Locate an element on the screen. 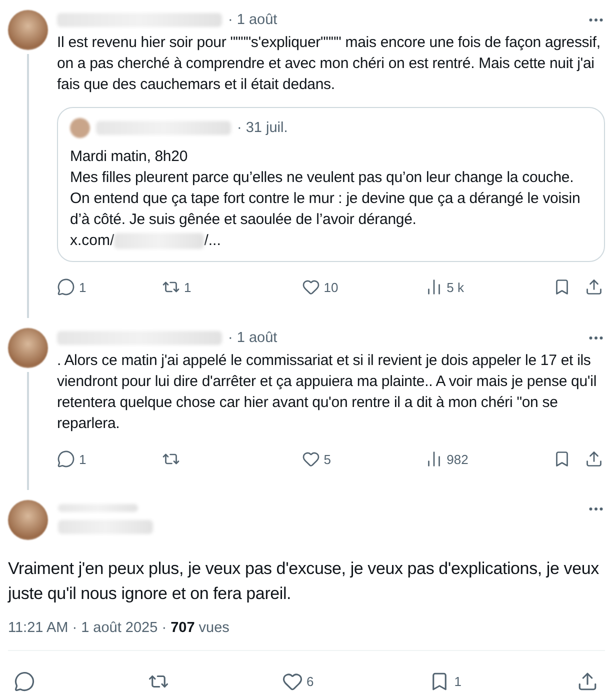  quoted-text: Mardi matin, 8h20 Mes filles pleurent parce qu’elles ne veulent pas qu’on leur change la couche. On entend que ça tape fort contre le mur : je devine que ça a dérangé le voisin d’à côté. Je suis gênée et saoulée de l’avoir dérangé. is located at coordinates (326, 188).